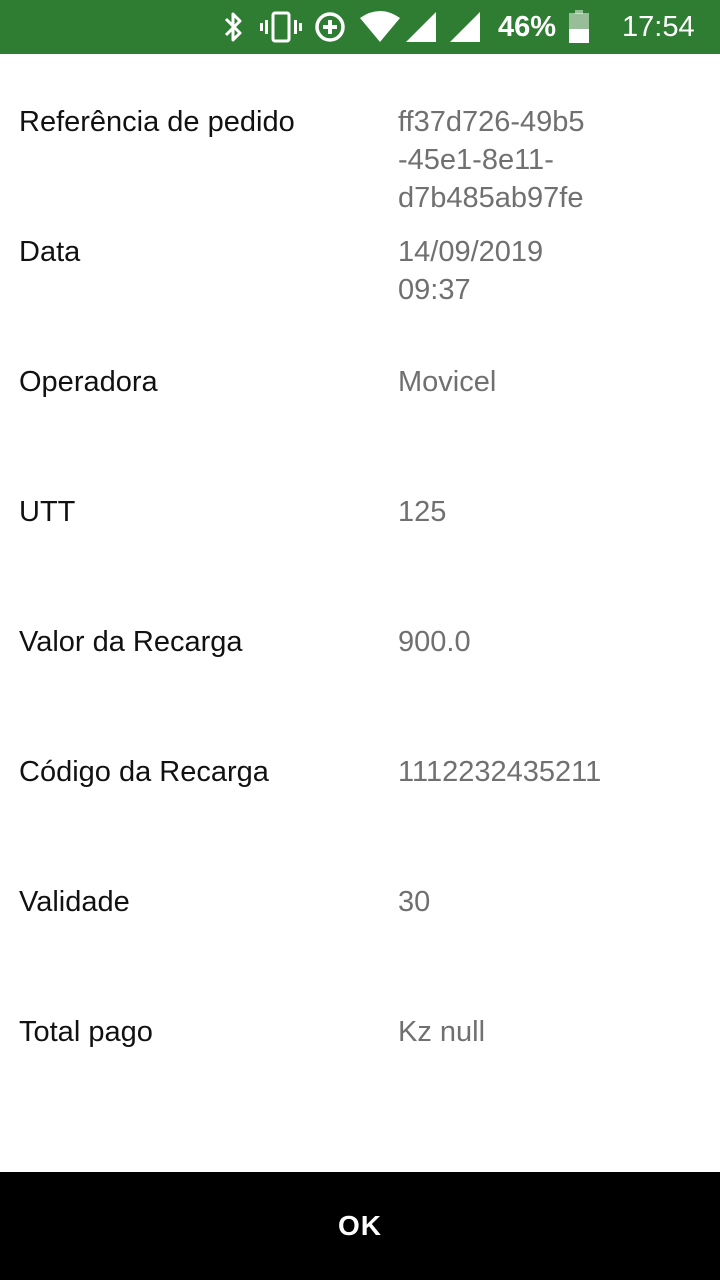 The image size is (720, 1280). Describe the element at coordinates (579, 27) in the screenshot. I see `battery-icon` at that location.